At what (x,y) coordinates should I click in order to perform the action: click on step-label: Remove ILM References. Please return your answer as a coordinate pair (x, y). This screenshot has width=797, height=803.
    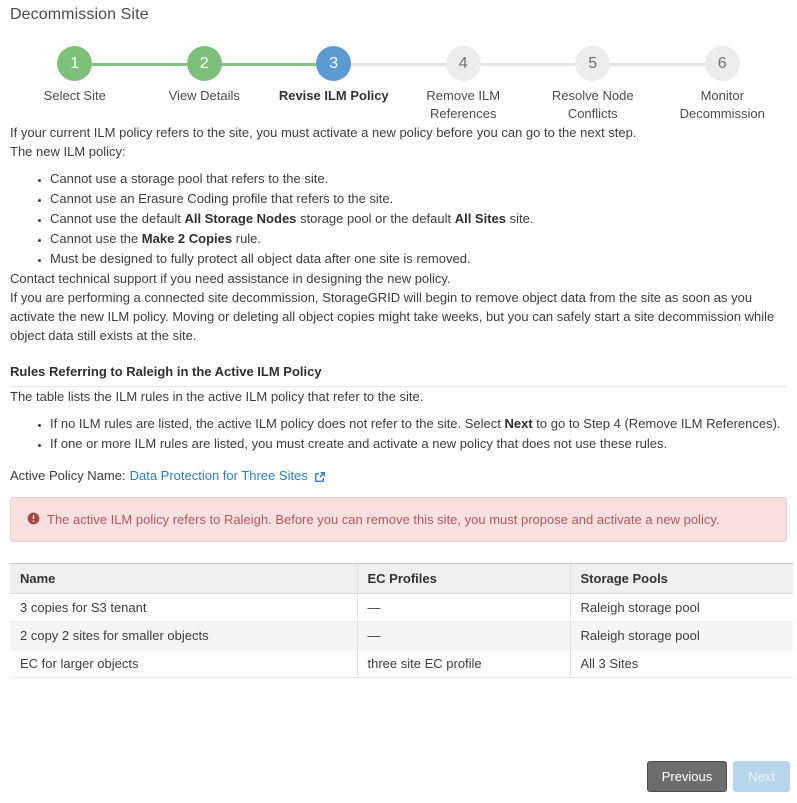
    Looking at the image, I should click on (463, 104).